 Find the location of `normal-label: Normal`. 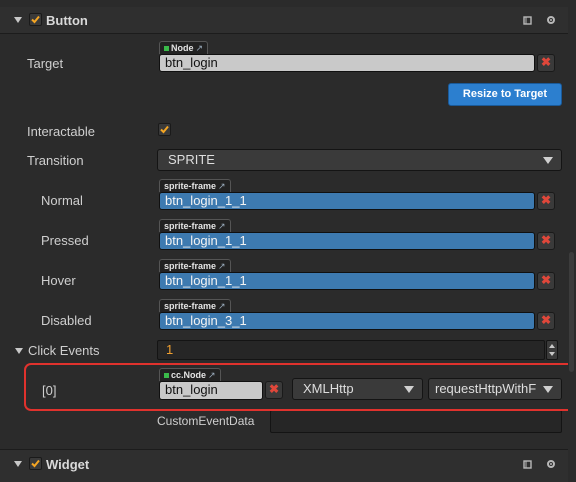

normal-label: Normal is located at coordinates (62, 200).